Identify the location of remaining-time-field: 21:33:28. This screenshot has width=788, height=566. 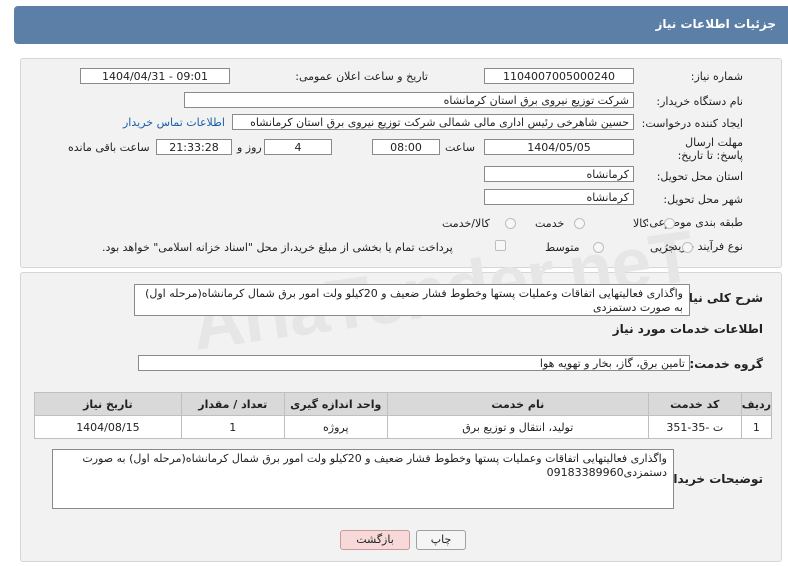
(194, 147).